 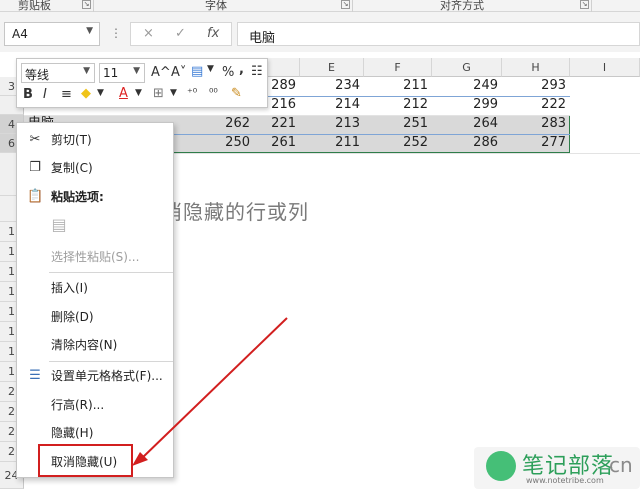 I want to click on watermark: 笔记部落 www.notetribe.com cn, so click(x=557, y=468).